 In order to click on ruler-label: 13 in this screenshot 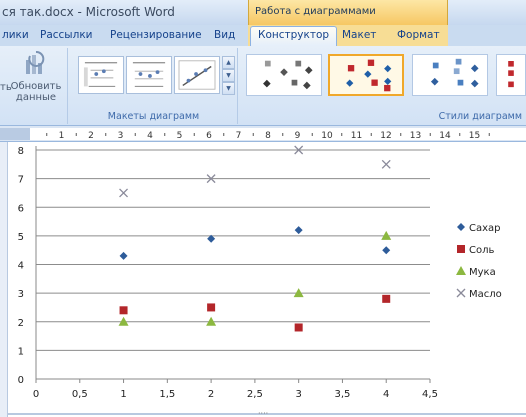, I will do `click(415, 136)`.